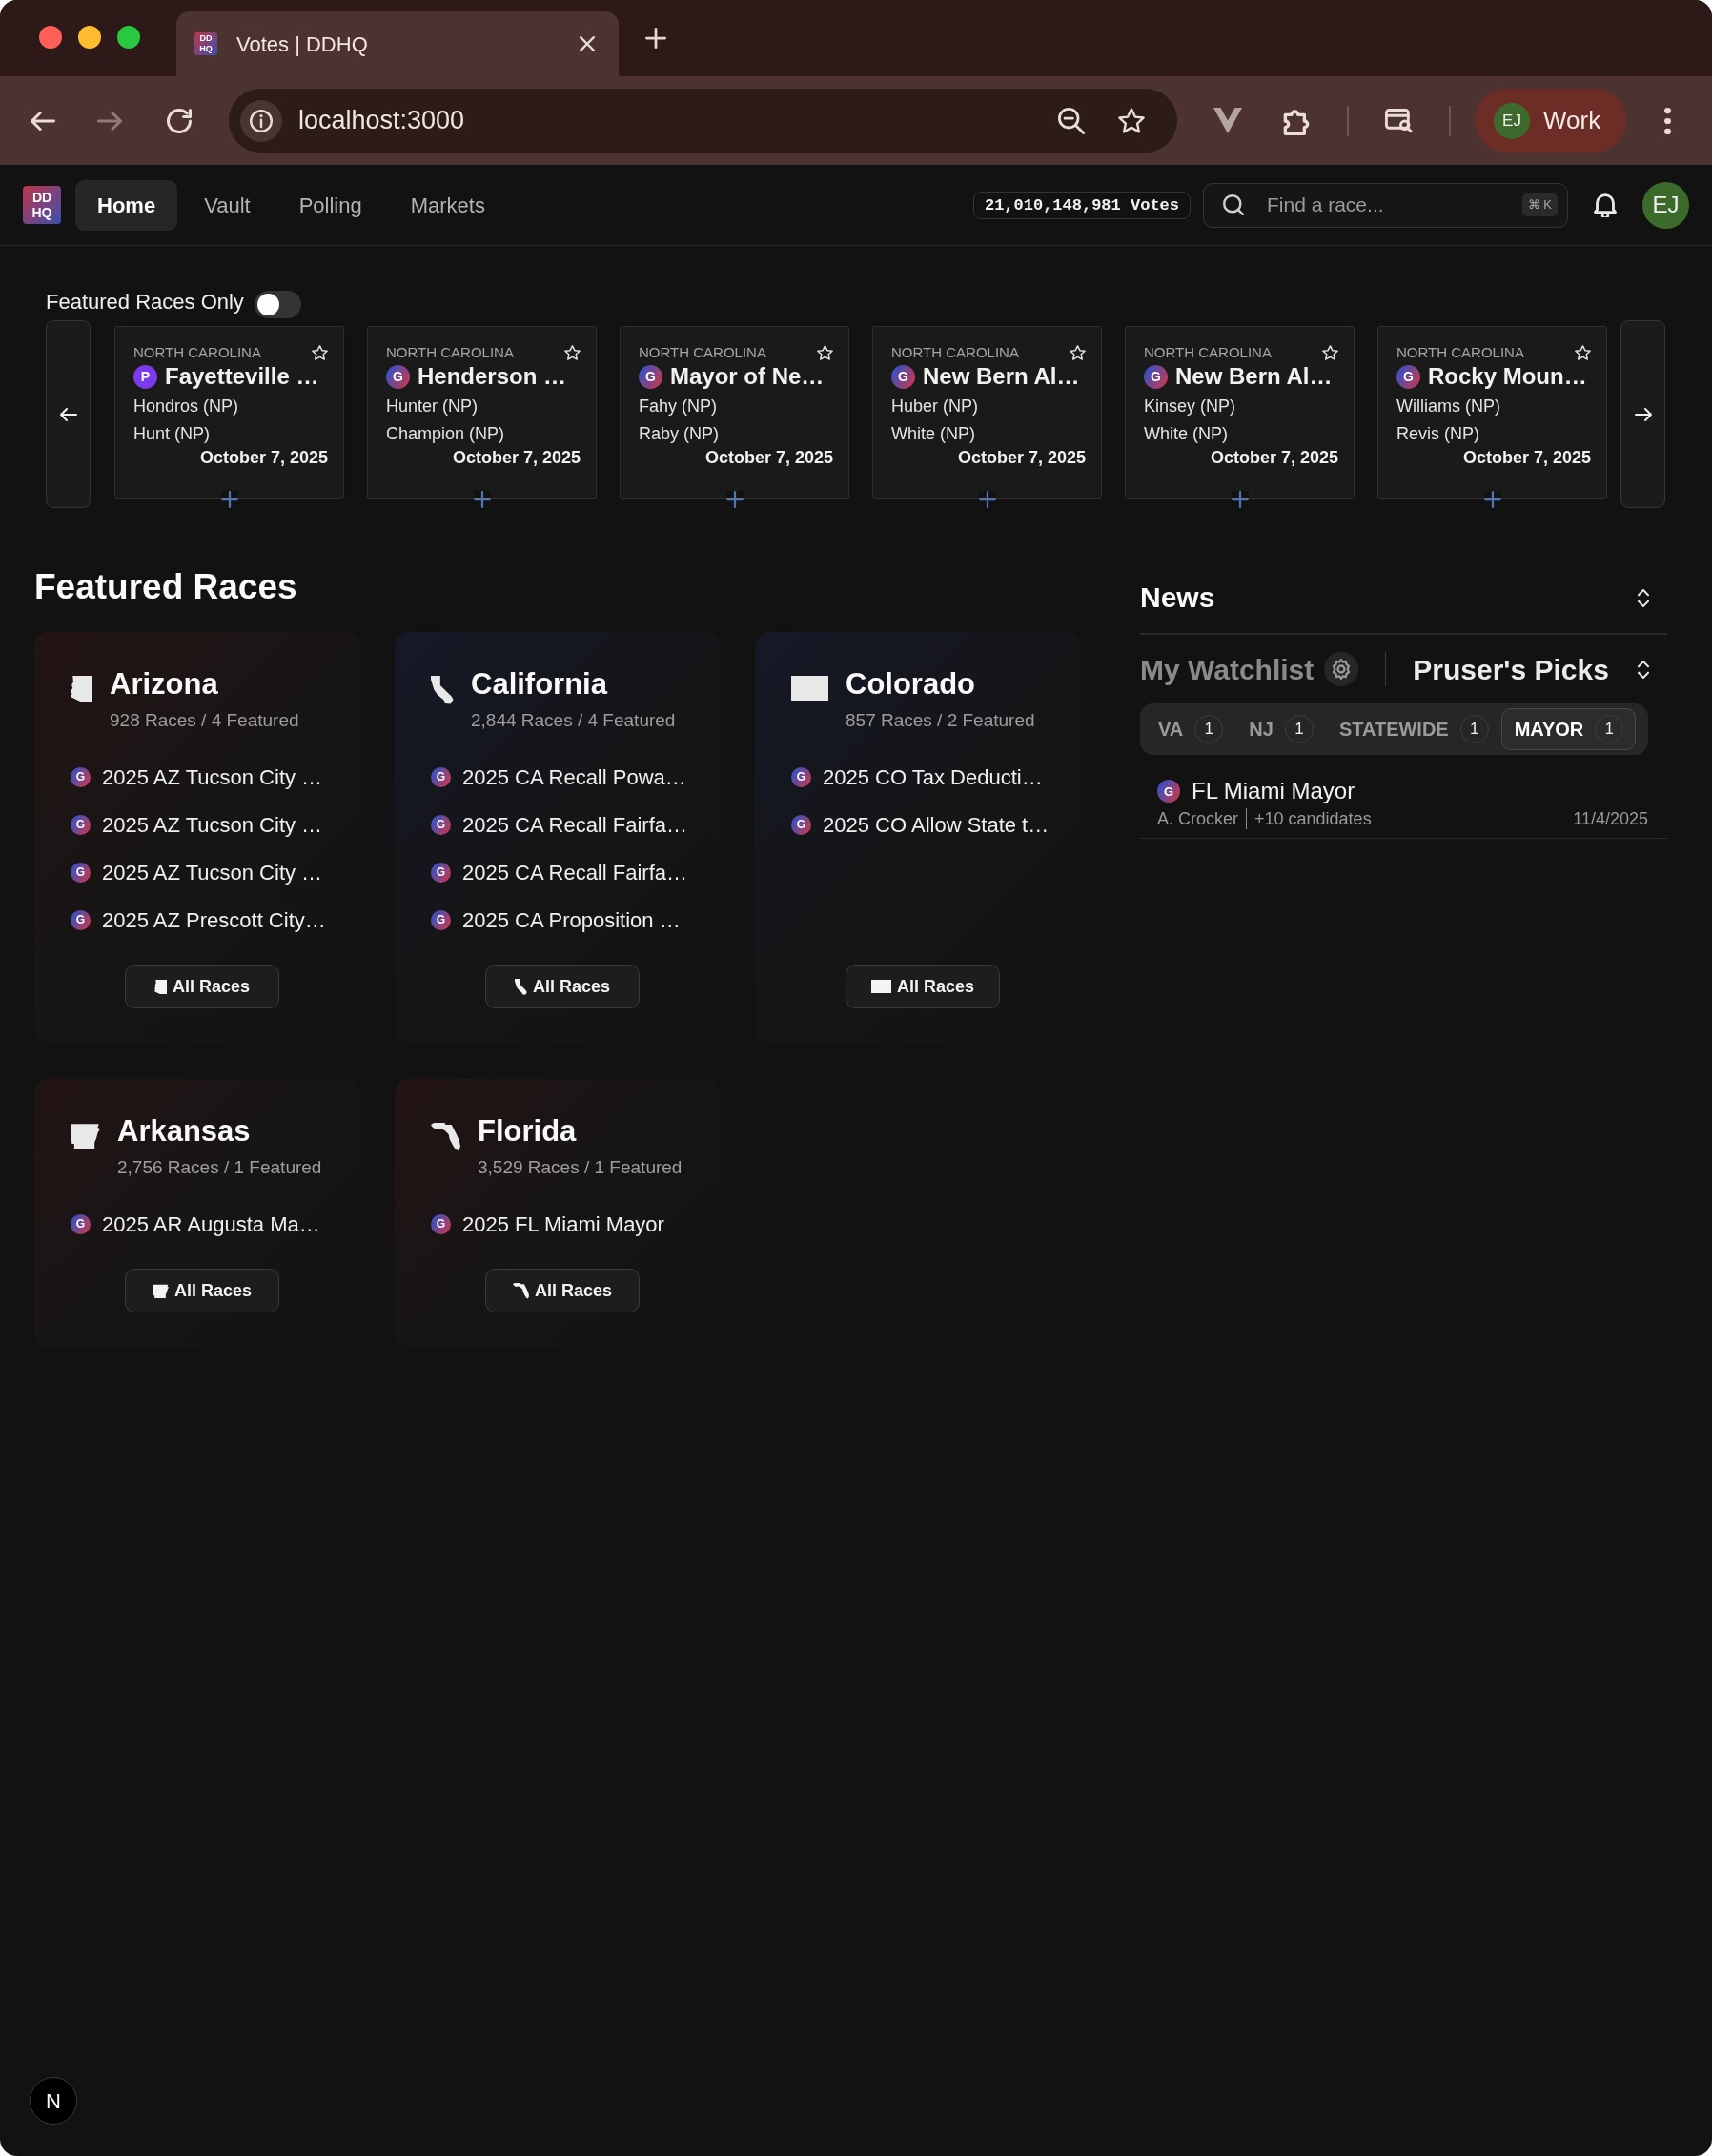 This screenshot has width=1712, height=2156. I want to click on candidate-name: Raby (NP), so click(680, 434).